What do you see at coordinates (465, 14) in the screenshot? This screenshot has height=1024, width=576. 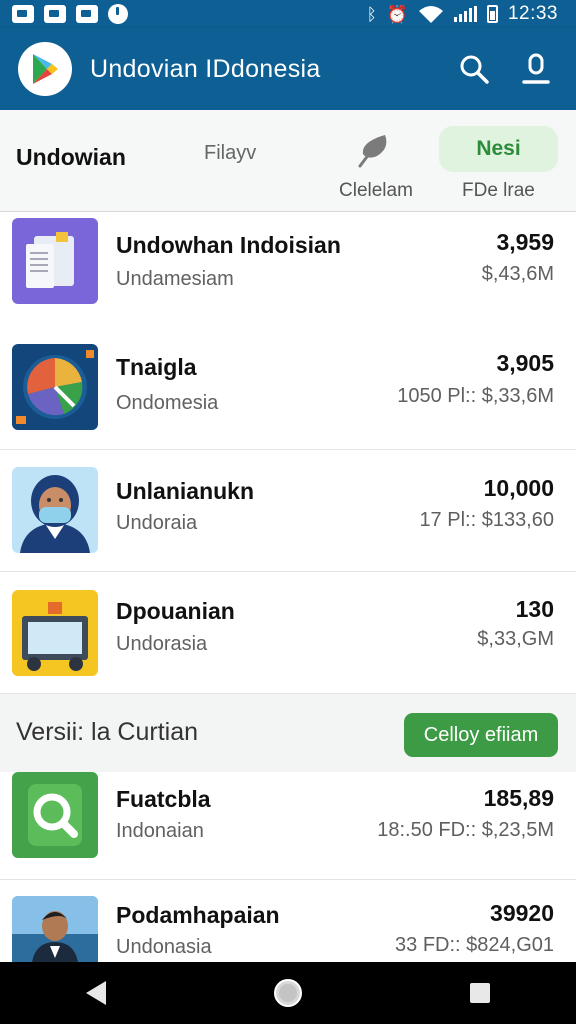 I see `signal-icon` at bounding box center [465, 14].